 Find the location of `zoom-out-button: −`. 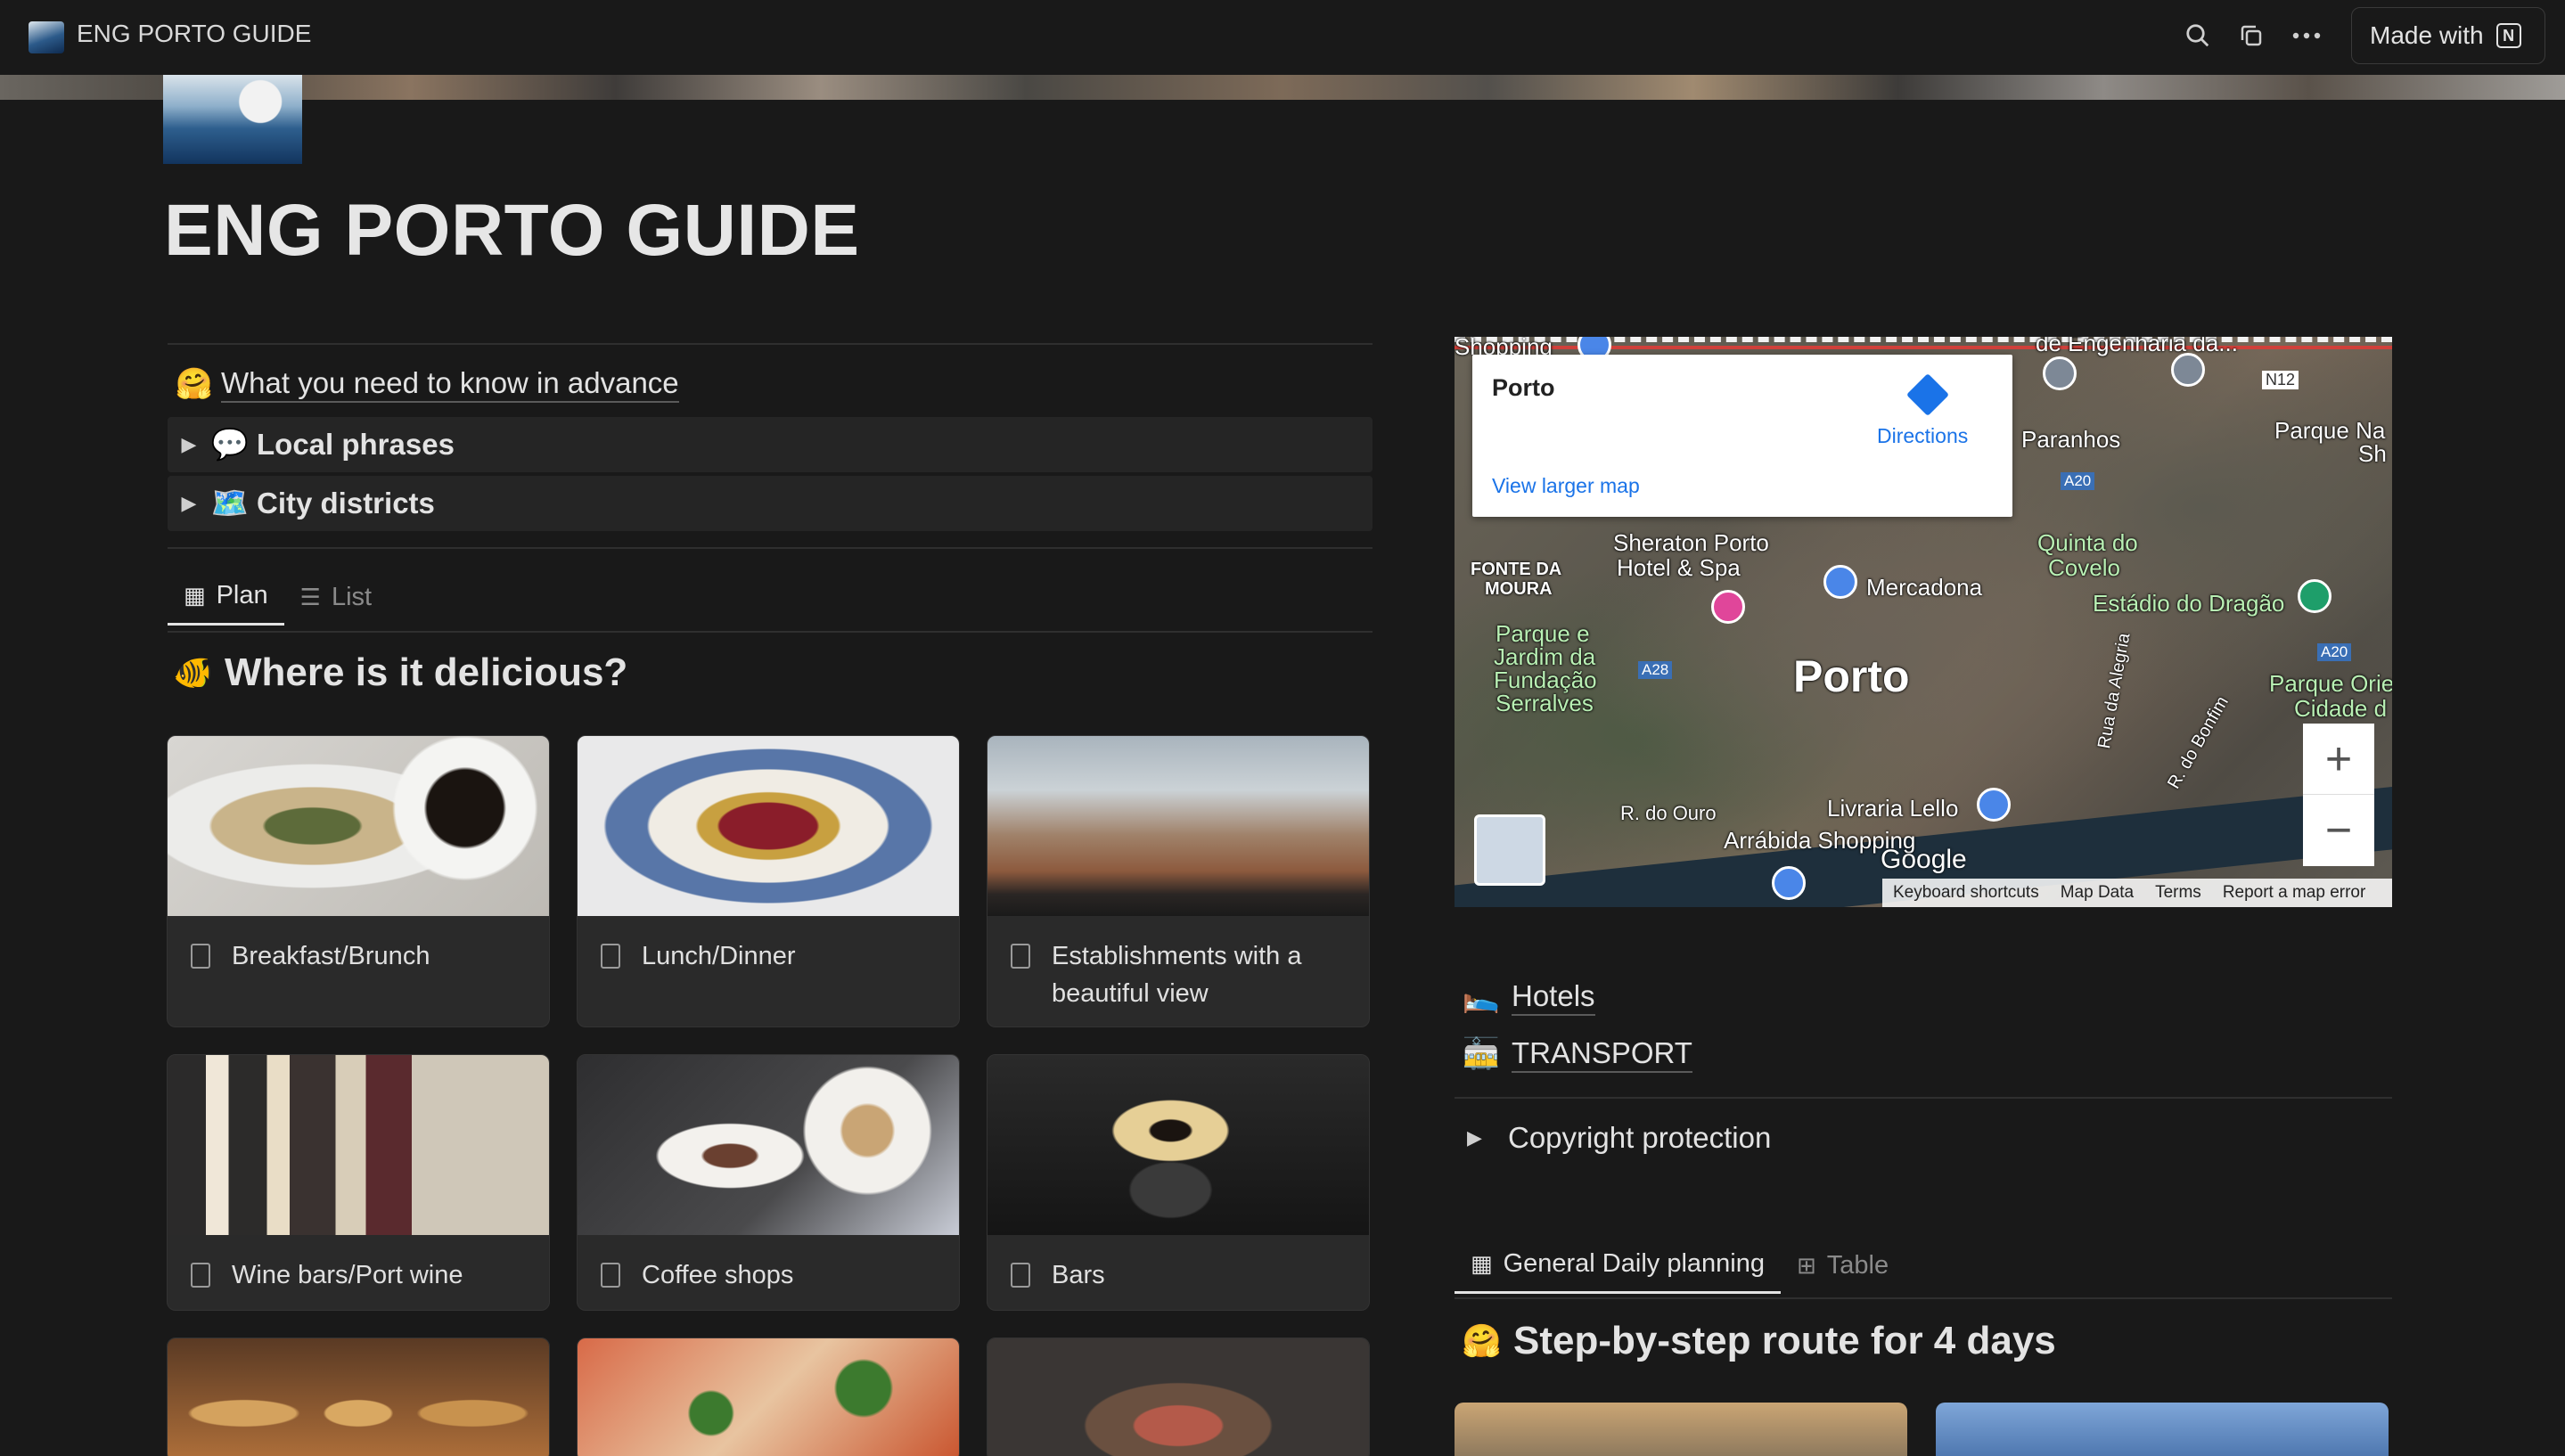

zoom-out-button: − is located at coordinates (2338, 830).